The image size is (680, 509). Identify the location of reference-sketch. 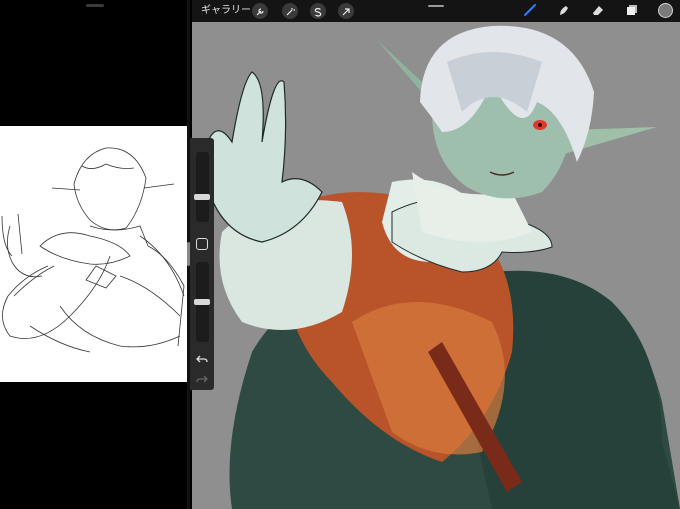
(94, 254).